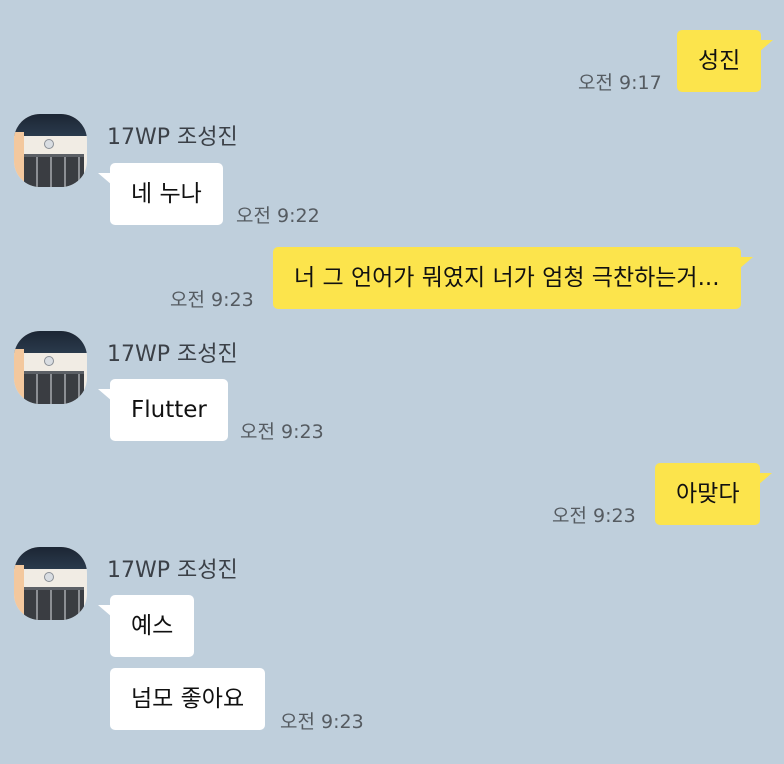 The height and width of the screenshot is (764, 784). Describe the element at coordinates (146, 626) in the screenshot. I see `their-message-bubble: 예스` at that location.